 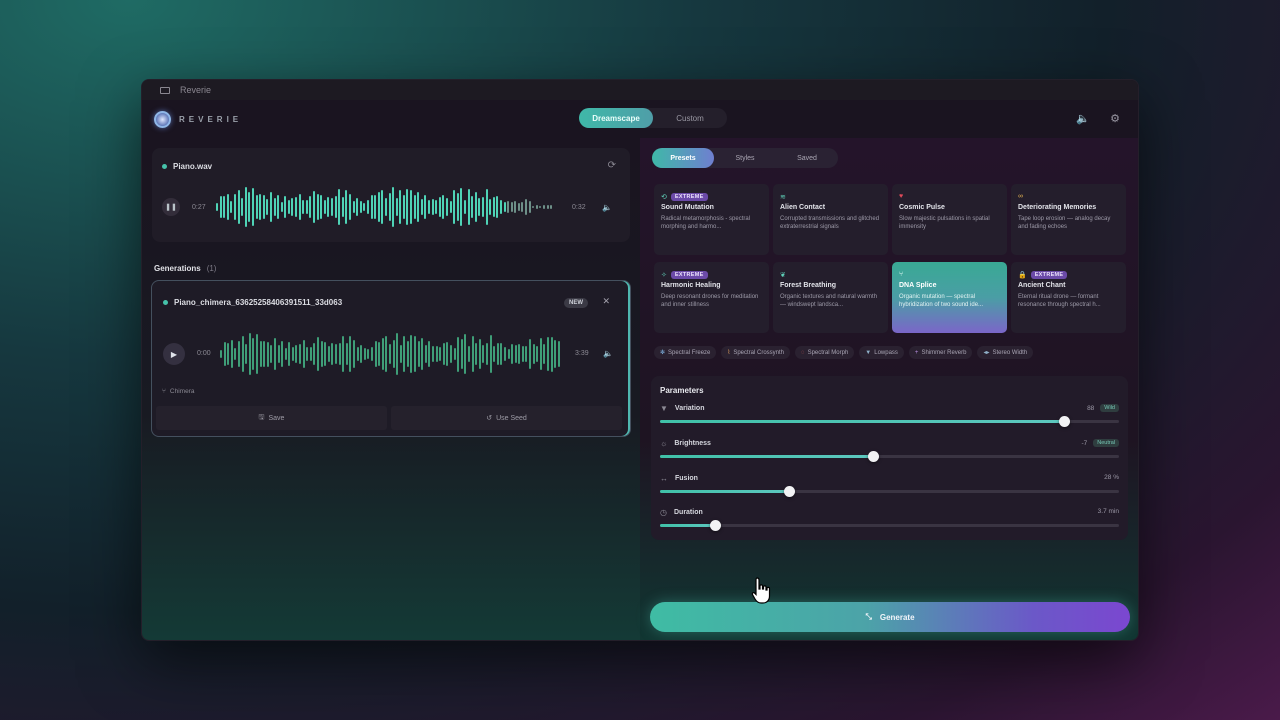 I want to click on logo: REVERIE, so click(x=198, y=119).